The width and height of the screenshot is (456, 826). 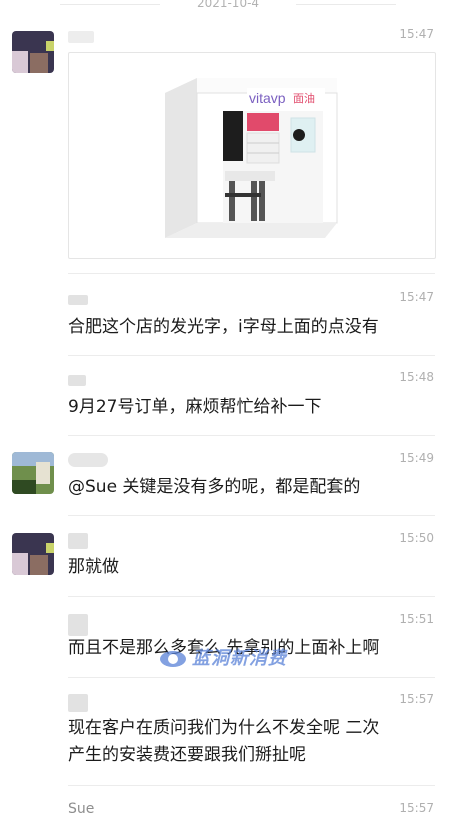 What do you see at coordinates (304, 98) in the screenshot?
I see `brand-sign-cn: 面油` at bounding box center [304, 98].